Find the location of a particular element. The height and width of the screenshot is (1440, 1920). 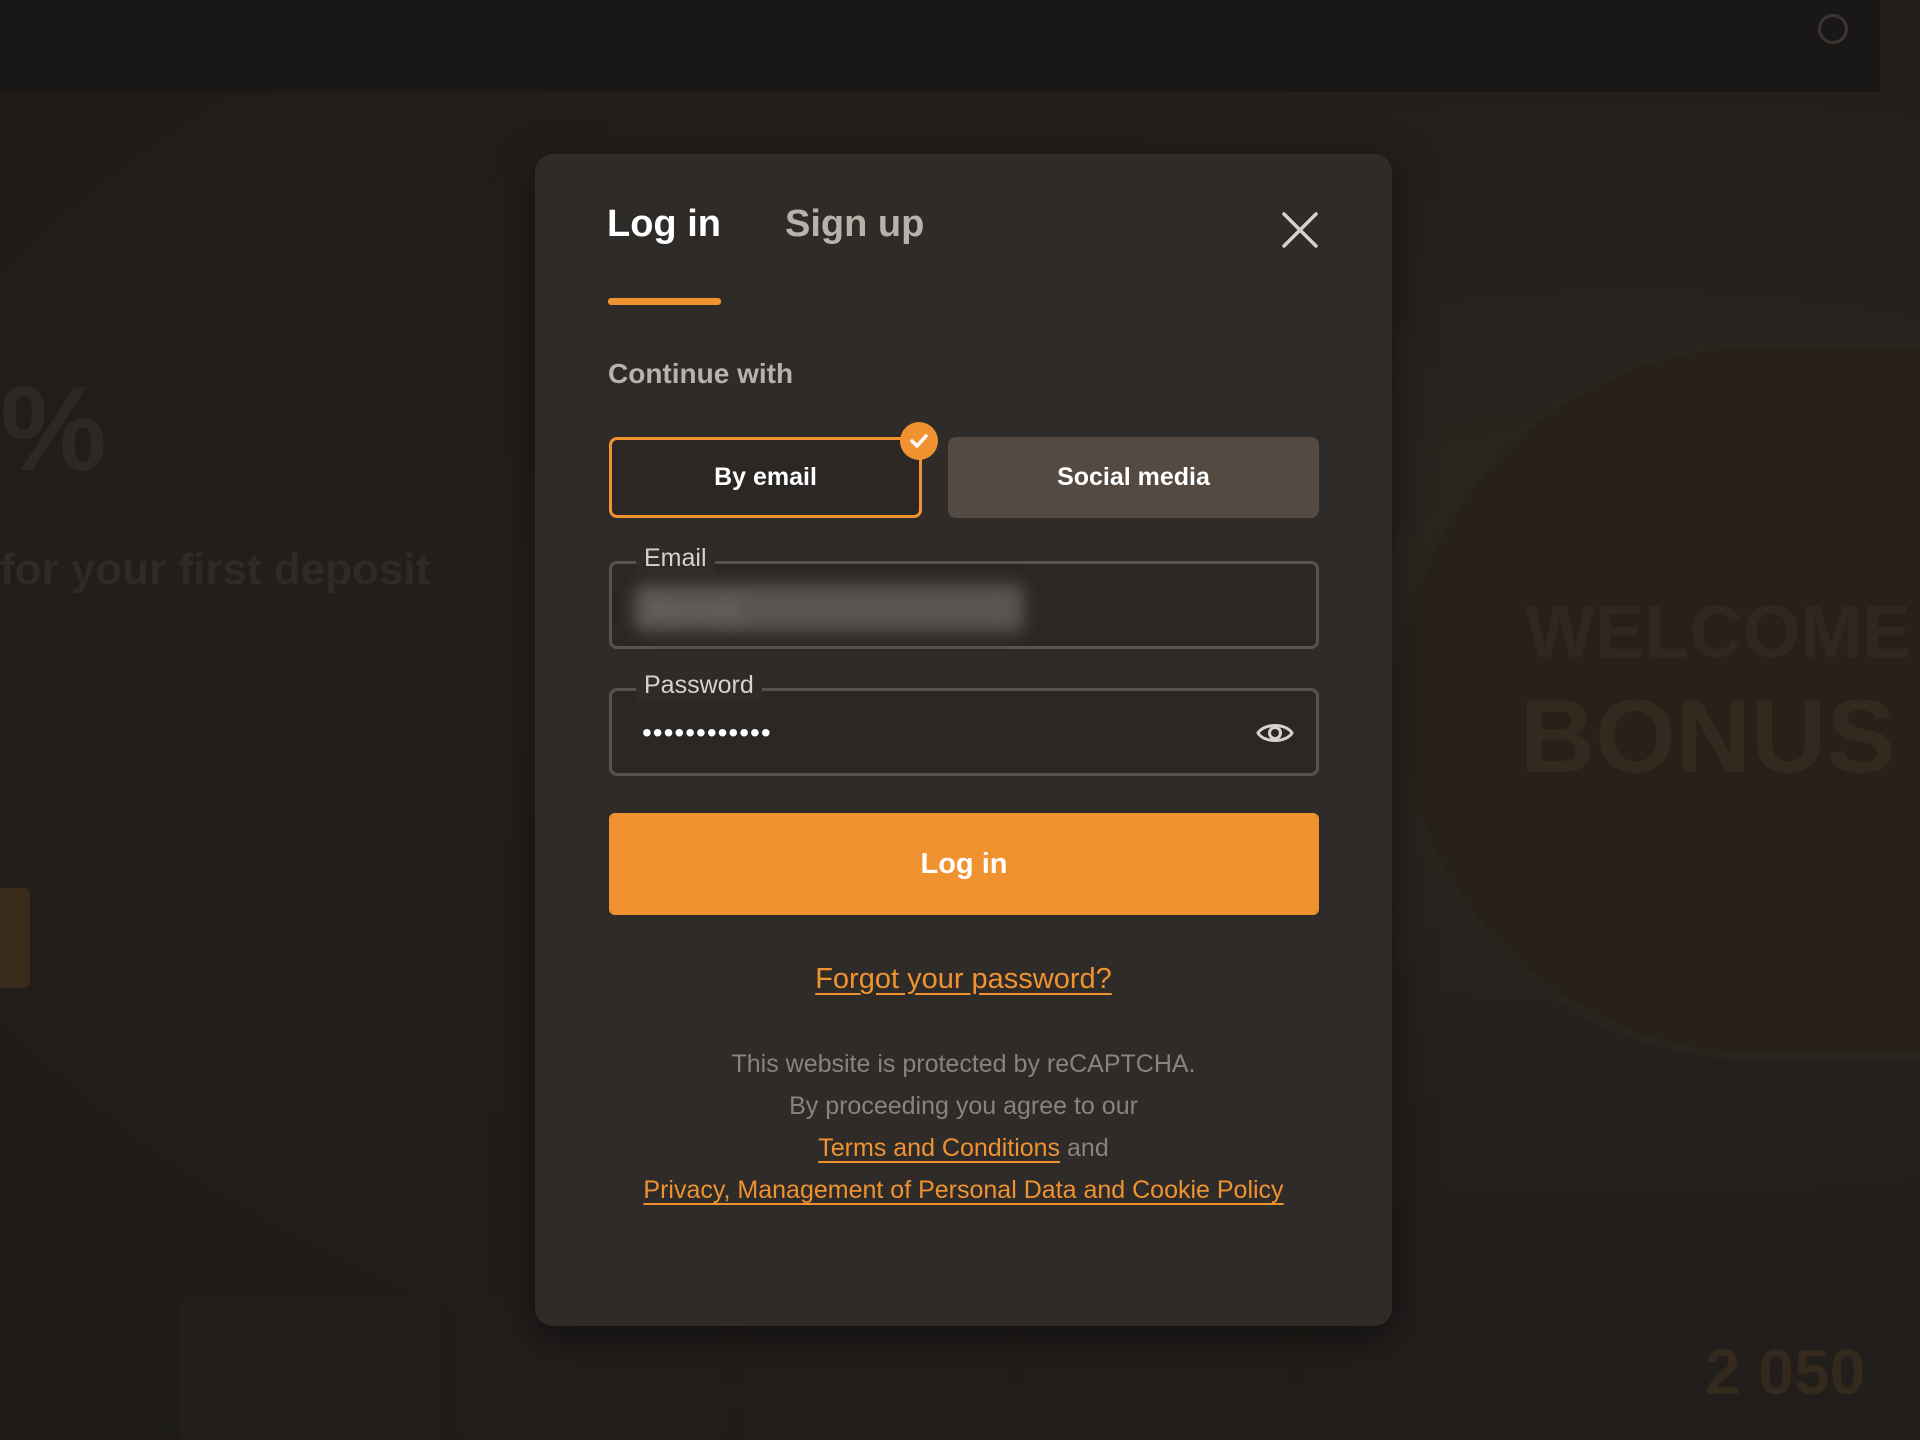

continue-with-label: Continue with is located at coordinates (701, 373).